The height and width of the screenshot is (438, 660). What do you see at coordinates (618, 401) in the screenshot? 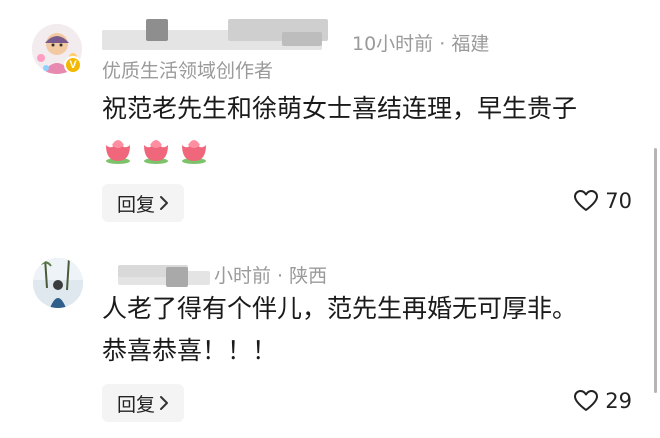
I see `like-count: 29` at bounding box center [618, 401].